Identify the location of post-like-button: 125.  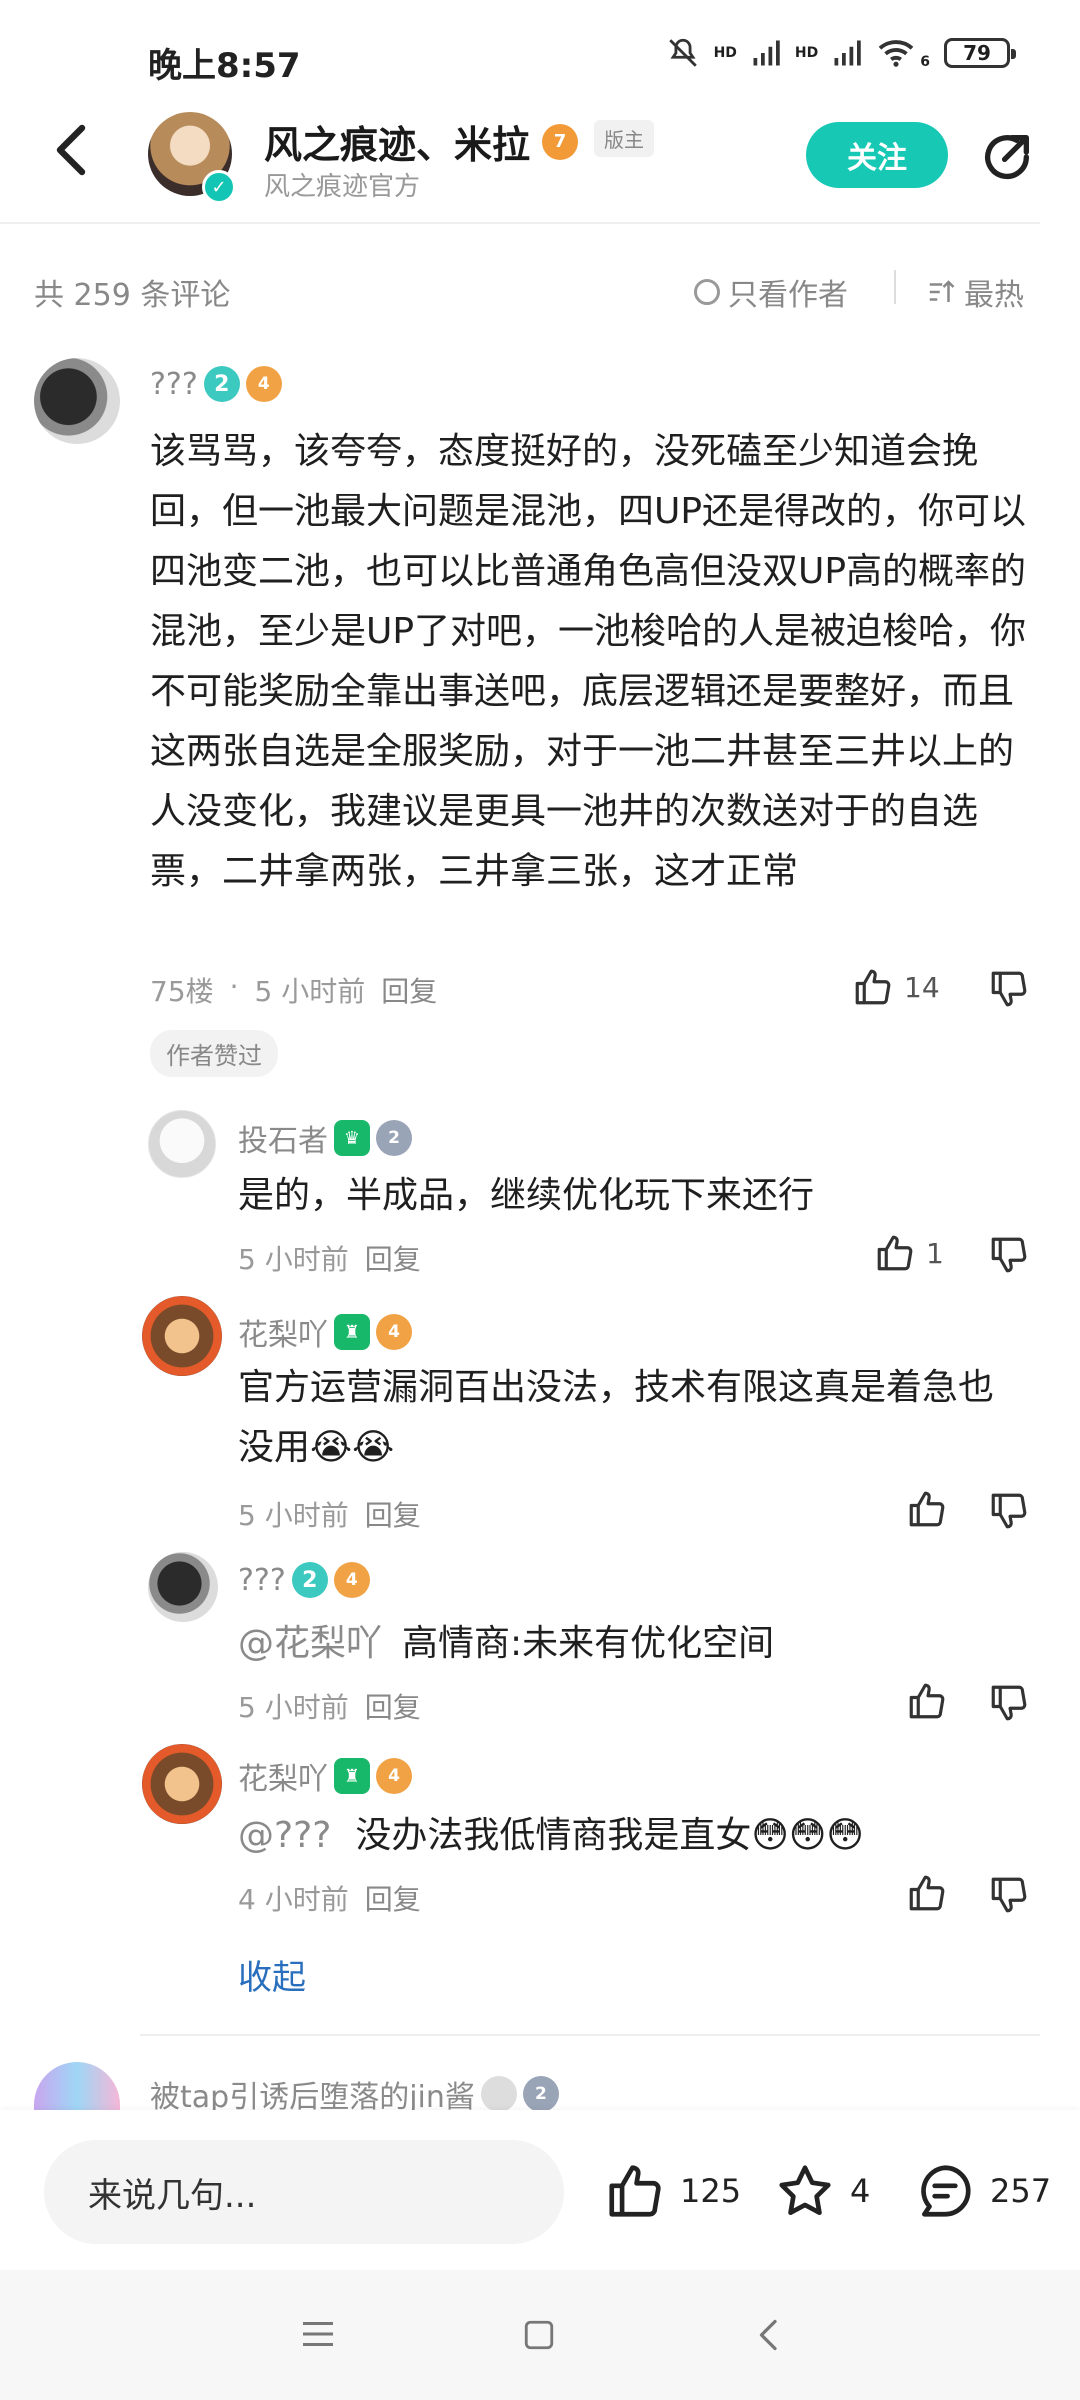
(672, 2191).